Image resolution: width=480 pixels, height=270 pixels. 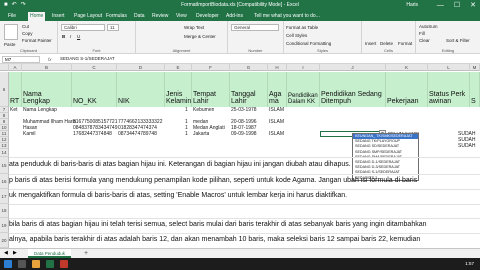 What do you see at coordinates (207, 16) in the screenshot?
I see `tab-developer: Developer` at bounding box center [207, 16].